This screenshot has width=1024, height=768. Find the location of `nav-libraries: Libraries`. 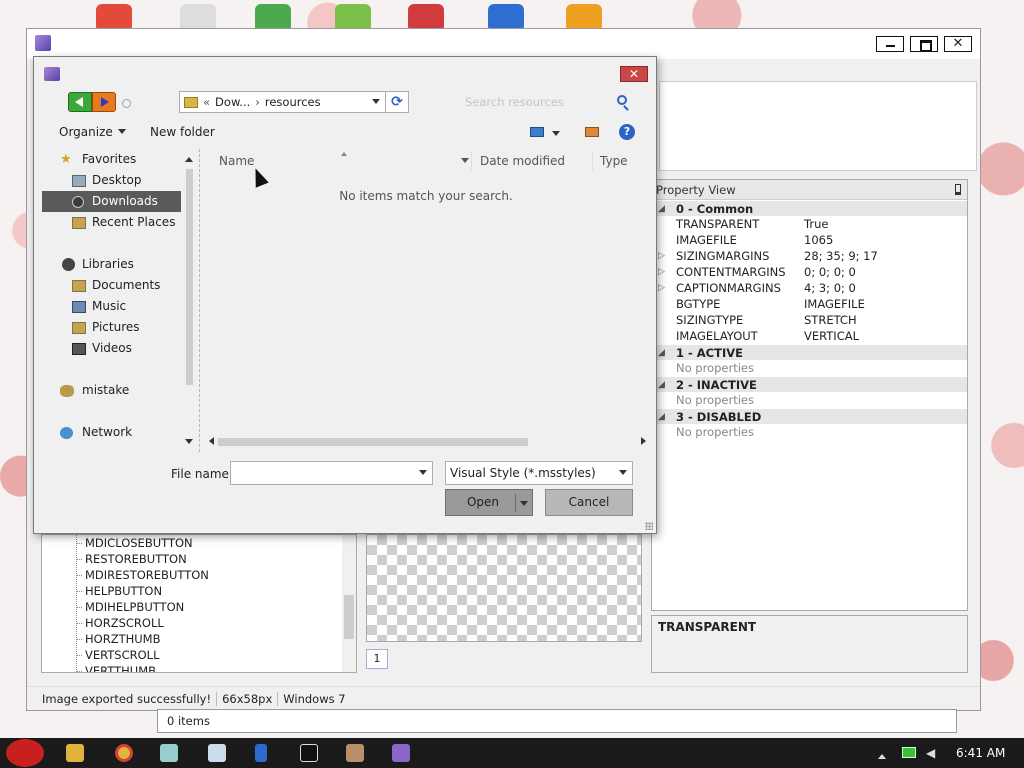

nav-libraries: Libraries is located at coordinates (97, 264).